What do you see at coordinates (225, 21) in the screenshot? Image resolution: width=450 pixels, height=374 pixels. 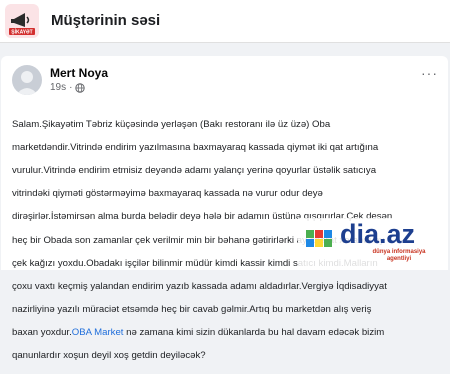 I see `group-header: ŞİKAYƏT Müştərinin səsi` at bounding box center [225, 21].